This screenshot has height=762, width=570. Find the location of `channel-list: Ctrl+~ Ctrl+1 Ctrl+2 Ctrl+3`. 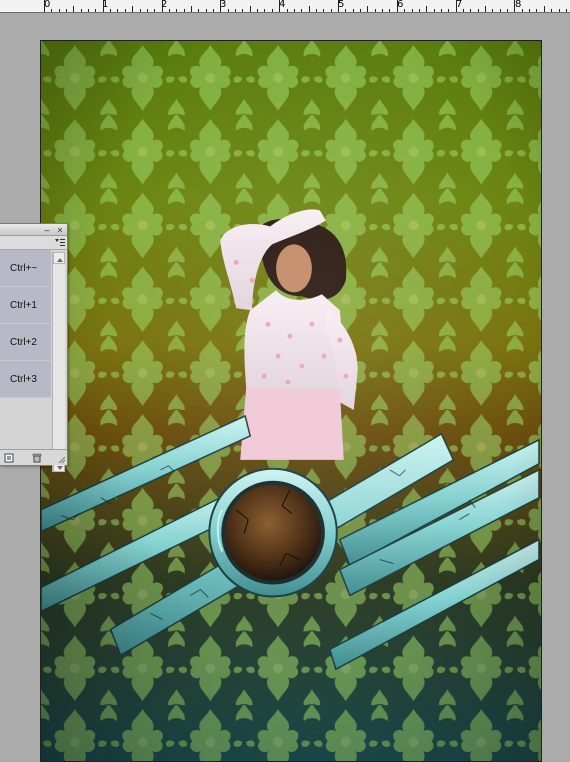

channel-list: Ctrl+~ Ctrl+1 Ctrl+2 Ctrl+3 is located at coordinates (25, 324).